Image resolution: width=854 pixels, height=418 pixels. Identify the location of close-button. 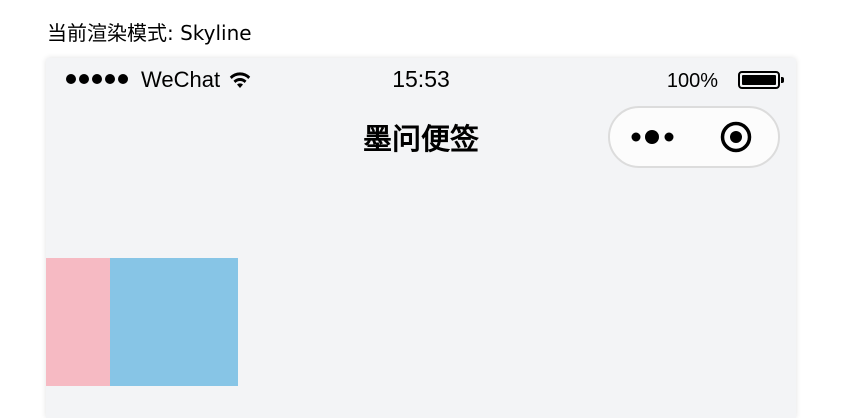
(738, 137).